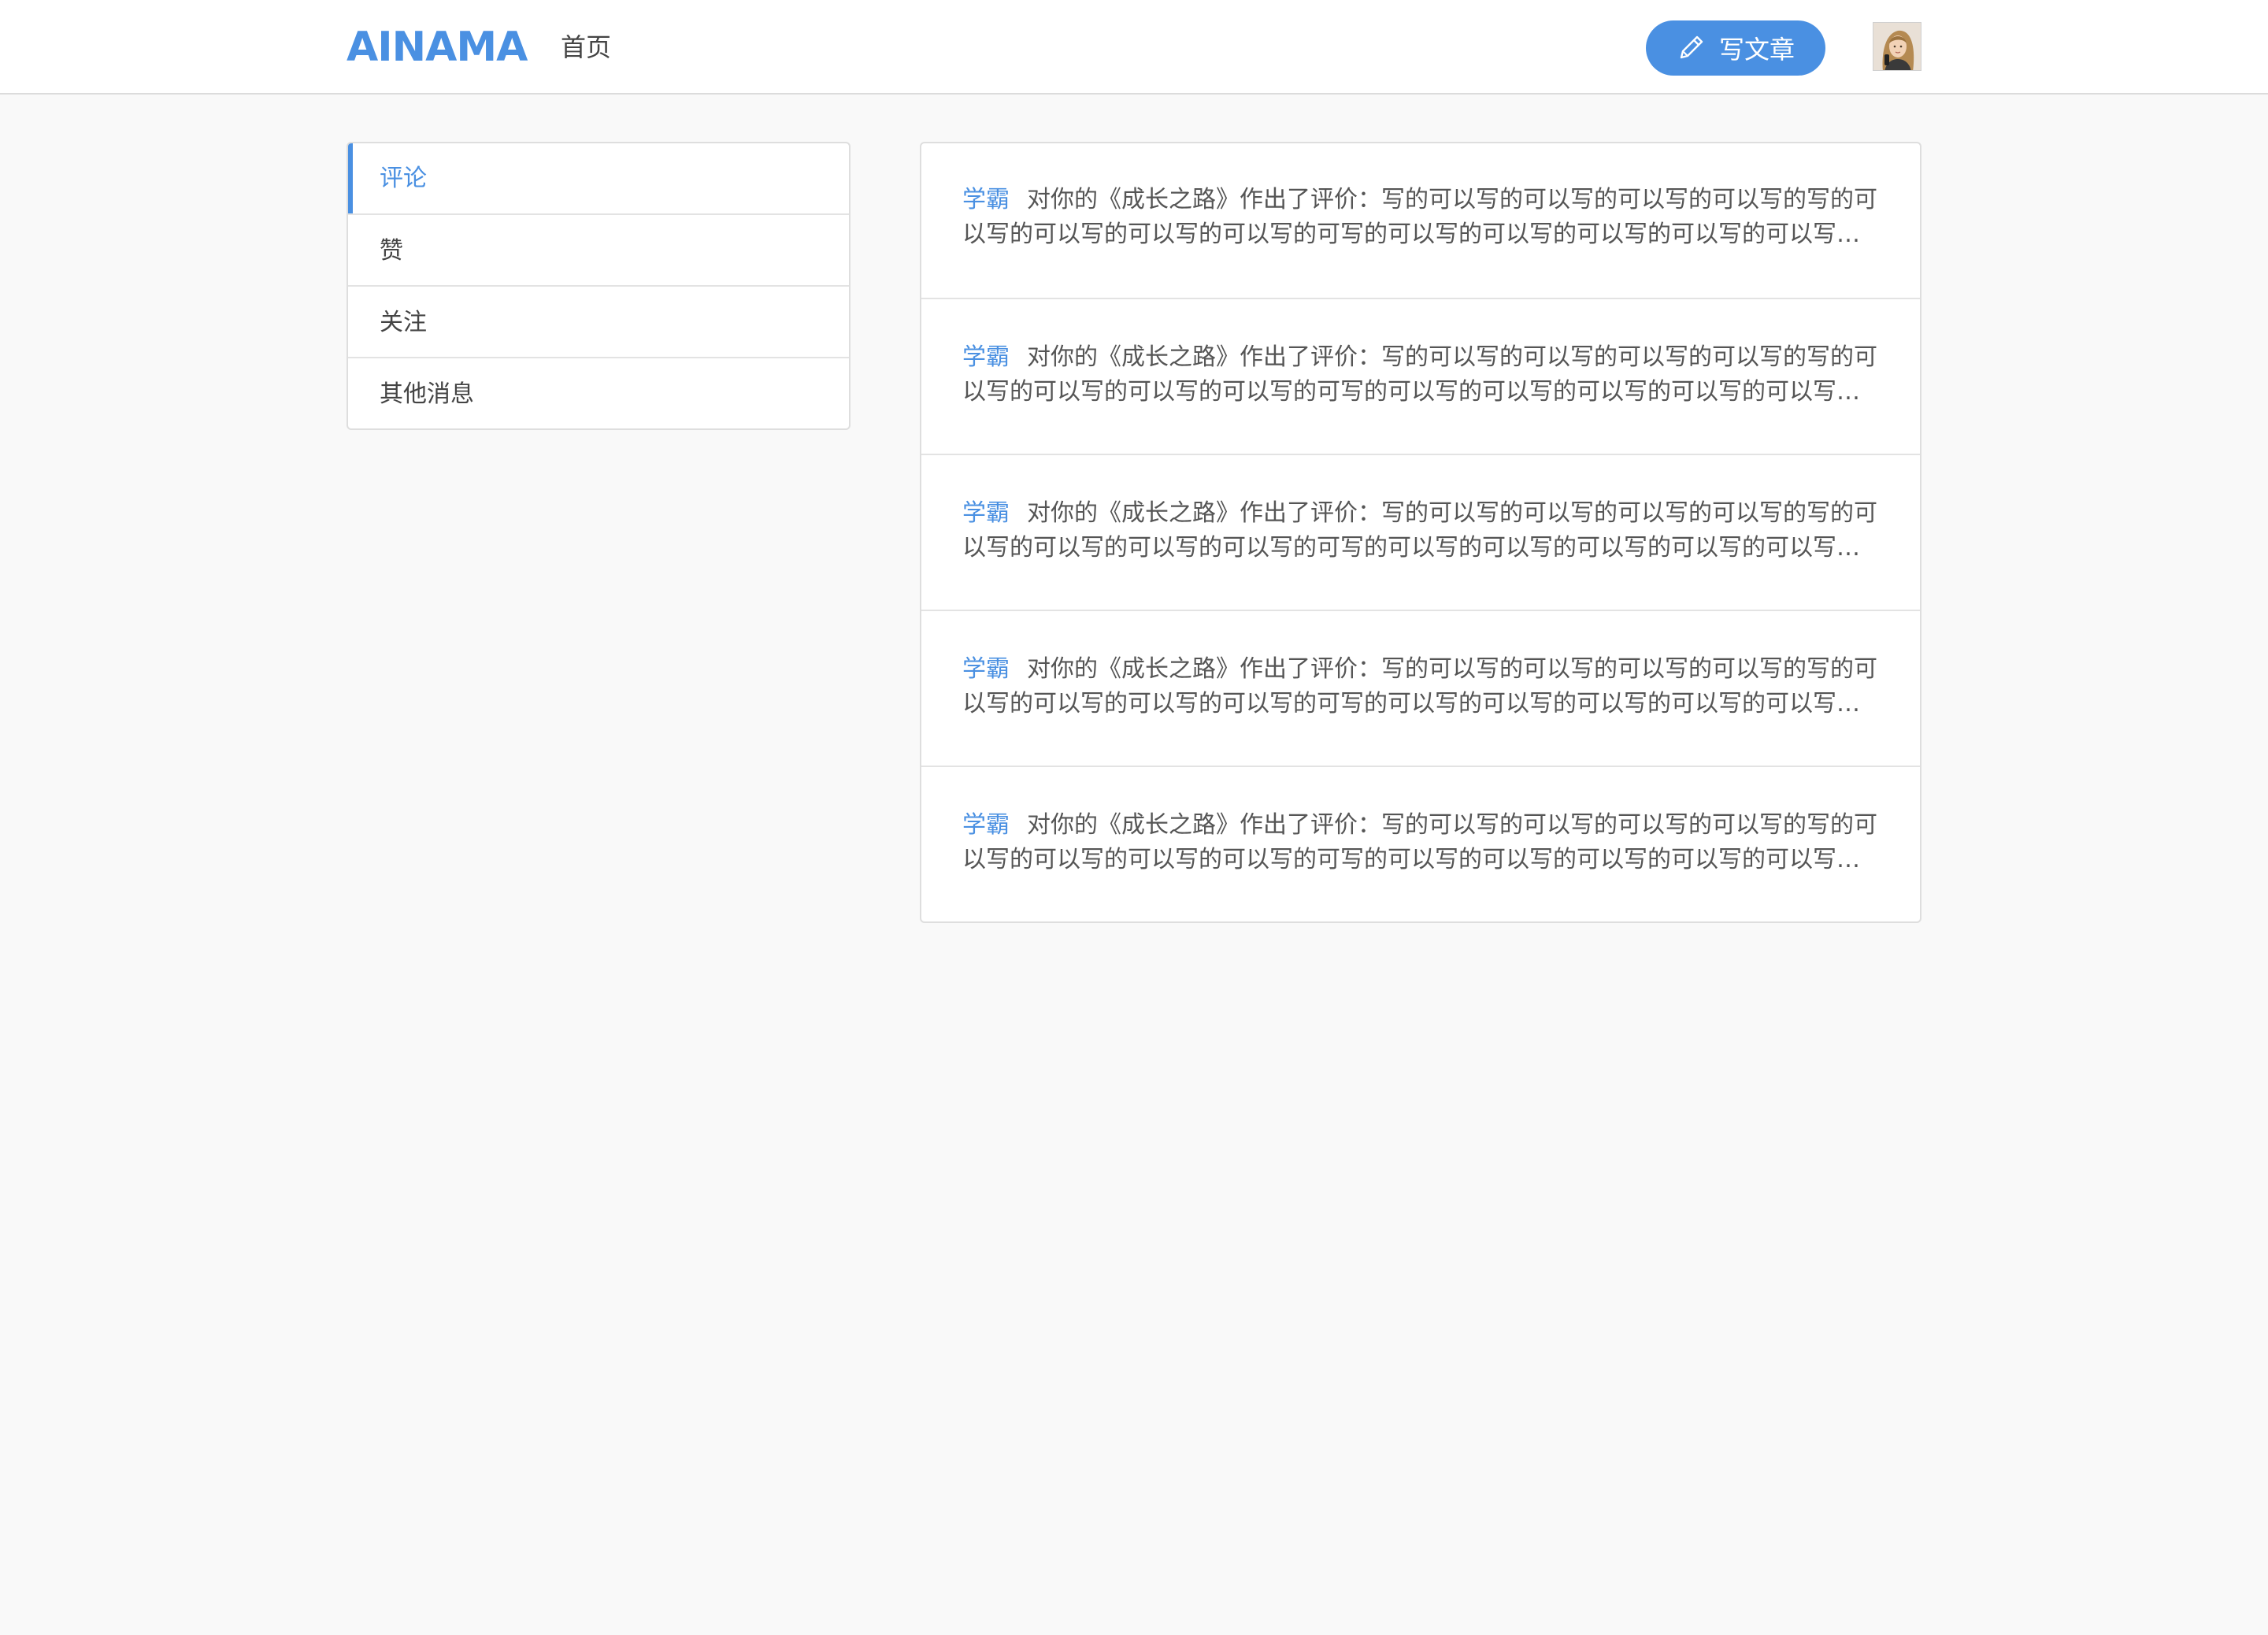  I want to click on sidebar-item-follows: 关注, so click(598, 321).